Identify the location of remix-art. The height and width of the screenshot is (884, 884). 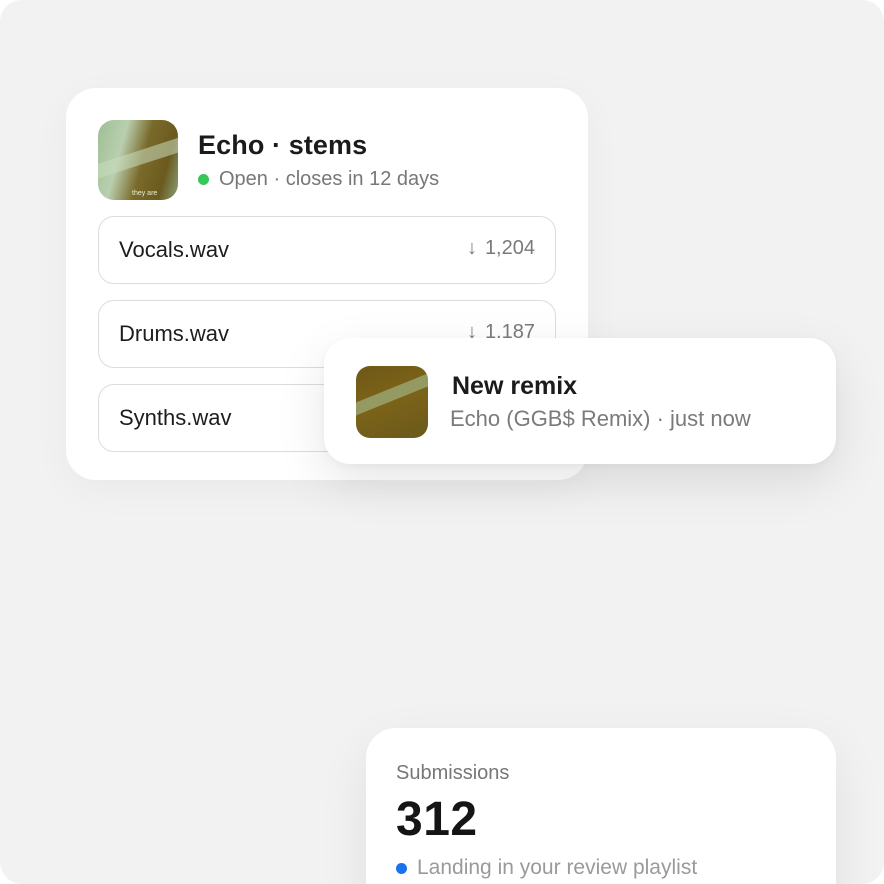
(392, 402).